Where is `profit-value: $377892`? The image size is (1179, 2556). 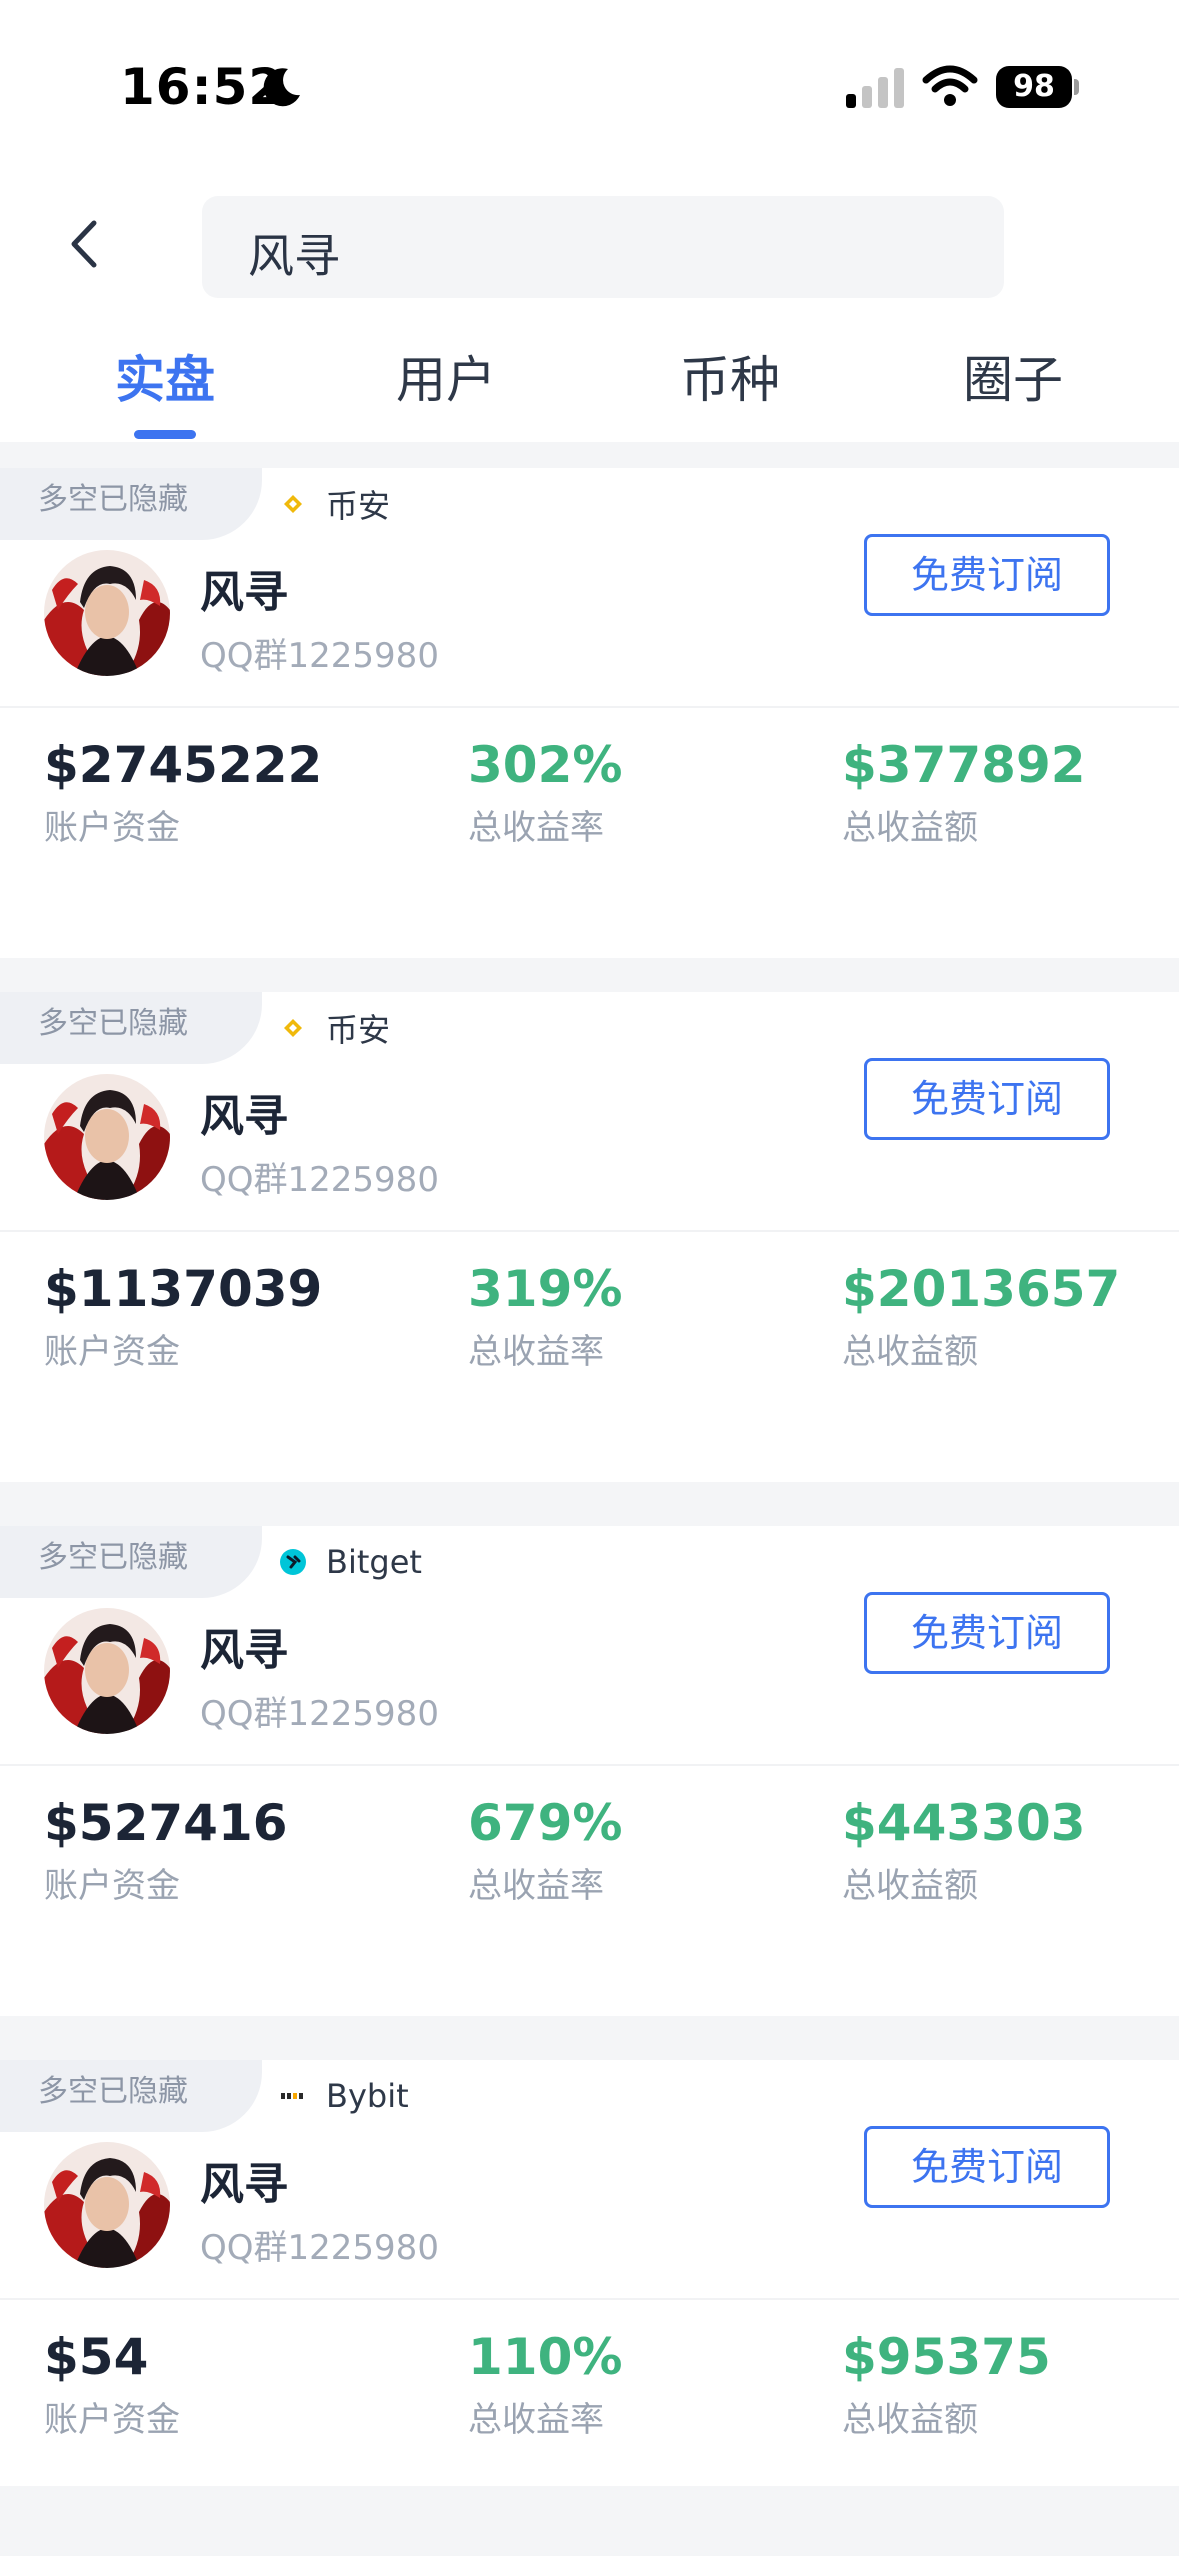
profit-value: $377892 is located at coordinates (964, 765).